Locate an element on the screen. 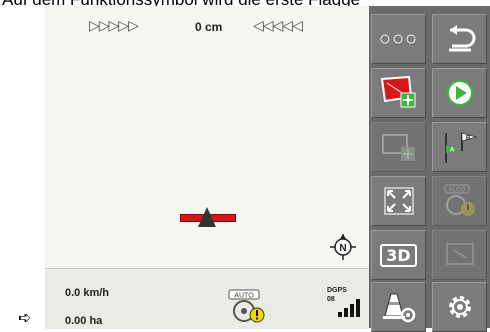  gps-mode-label: DGPS is located at coordinates (337, 290).